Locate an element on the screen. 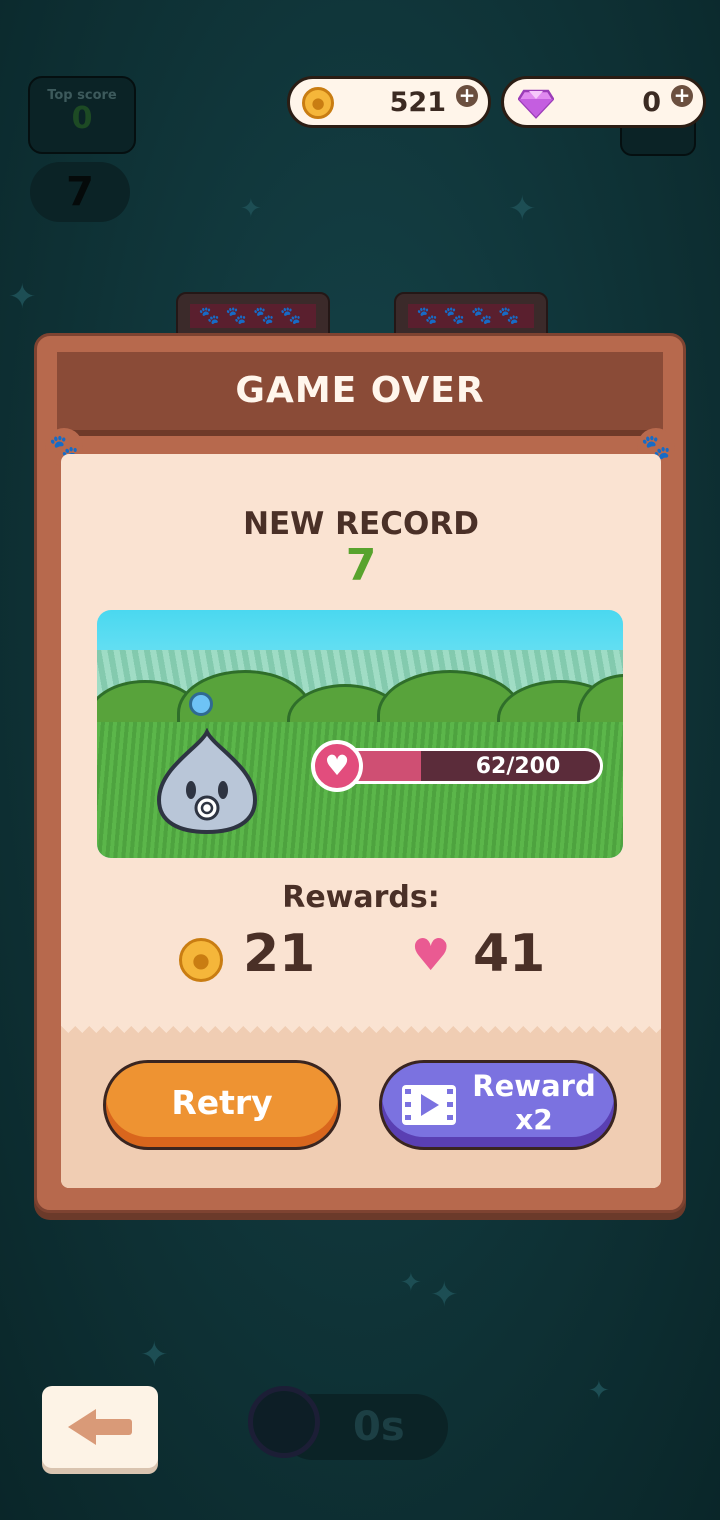 The image size is (720, 1520). retry-button: Retry is located at coordinates (222, 1105).